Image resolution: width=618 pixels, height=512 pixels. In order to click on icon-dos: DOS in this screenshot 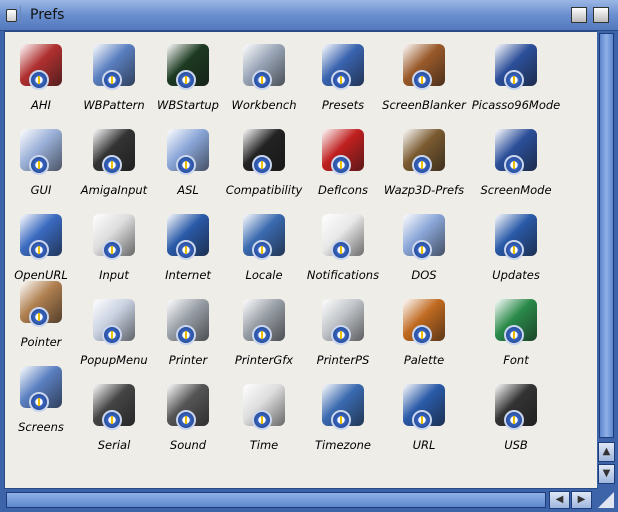, I will do `click(424, 250)`.